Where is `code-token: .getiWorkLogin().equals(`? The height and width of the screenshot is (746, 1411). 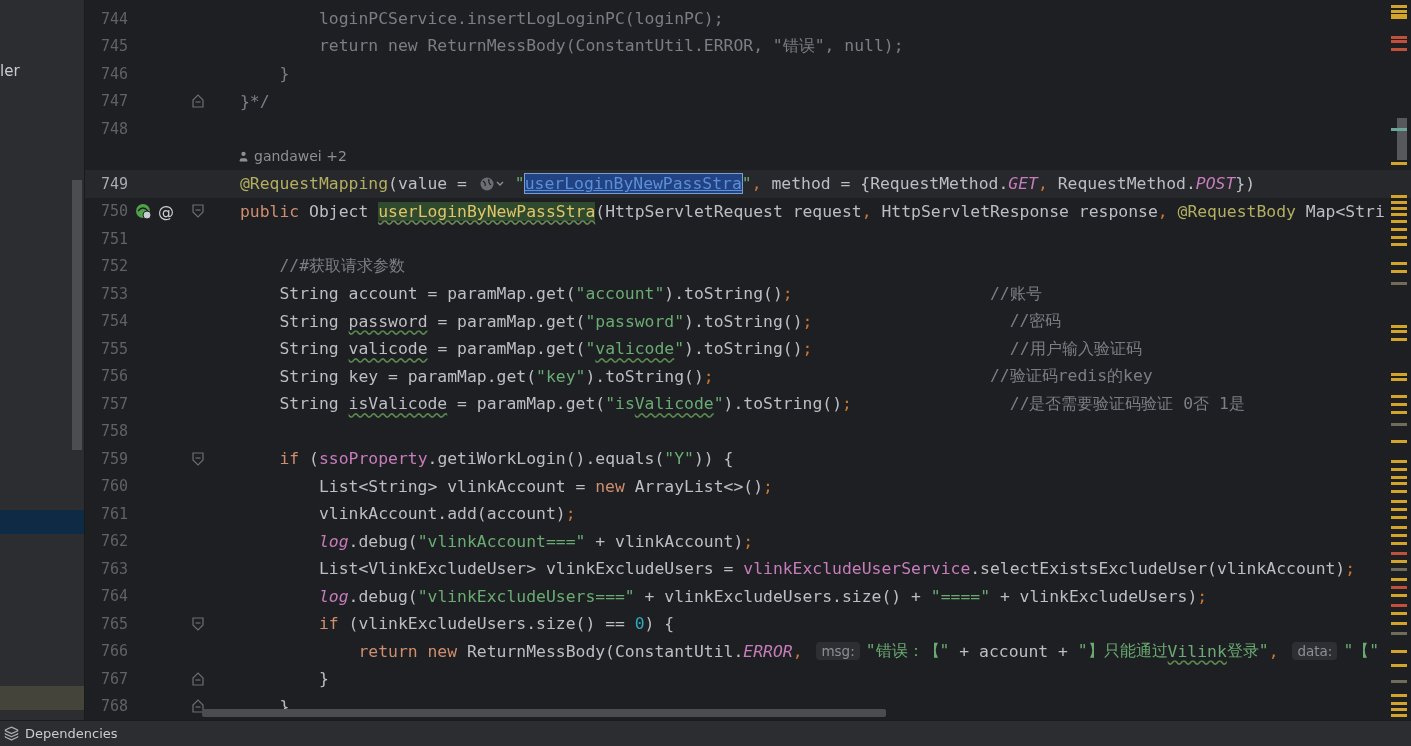
code-token: .getiWorkLogin().equals( is located at coordinates (546, 459).